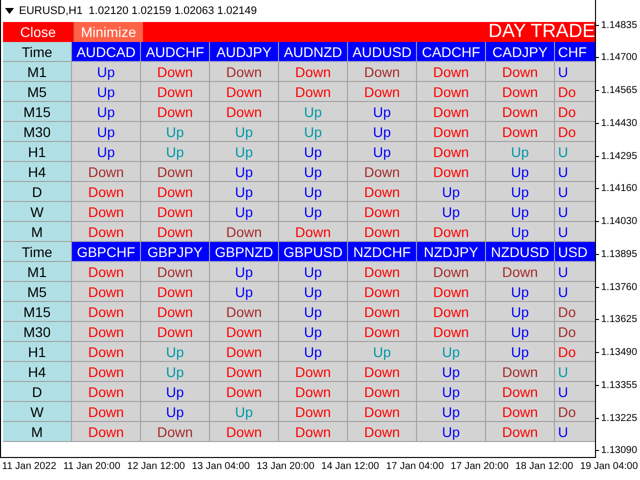  What do you see at coordinates (451, 52) in the screenshot?
I see `pair-header-cell: CADCHF` at bounding box center [451, 52].